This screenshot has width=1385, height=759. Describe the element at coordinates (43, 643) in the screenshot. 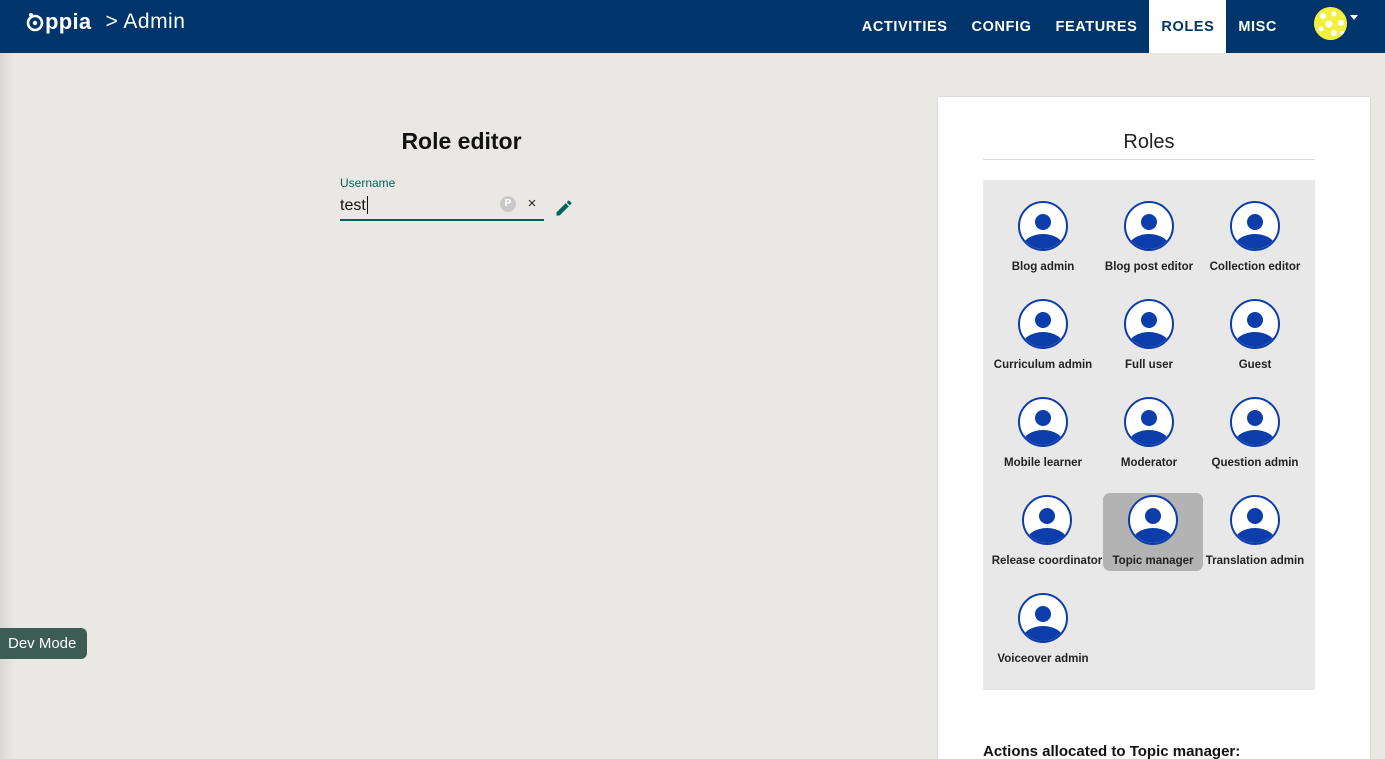

I see `dev-mode-badge: Dev Mode` at that location.